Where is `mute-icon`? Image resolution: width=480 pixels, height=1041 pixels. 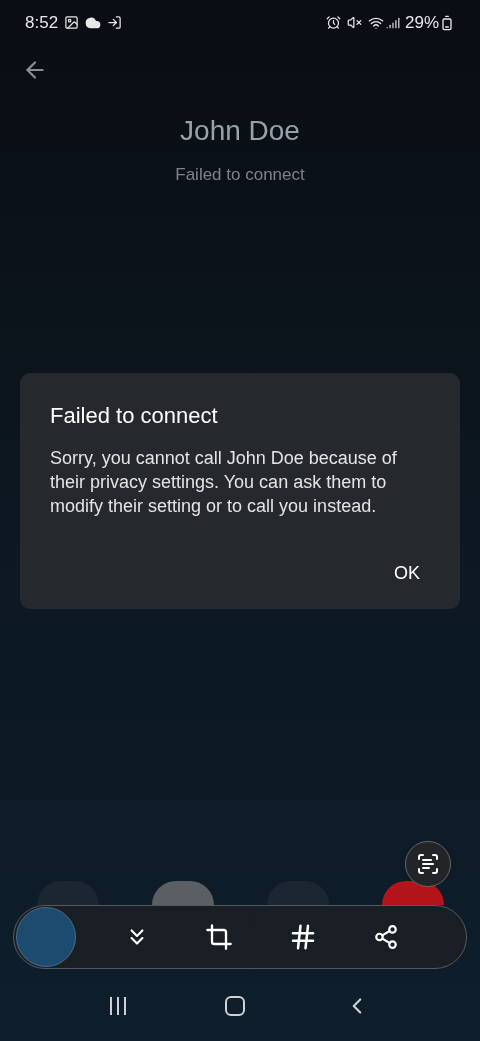
mute-icon is located at coordinates (354, 22).